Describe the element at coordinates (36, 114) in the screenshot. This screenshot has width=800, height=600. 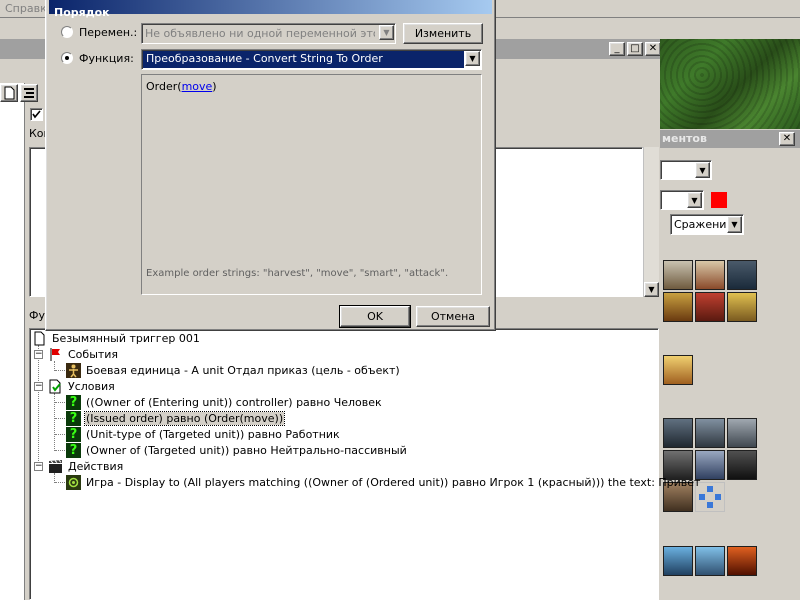
I see `trigger-enabled-checkbox` at that location.